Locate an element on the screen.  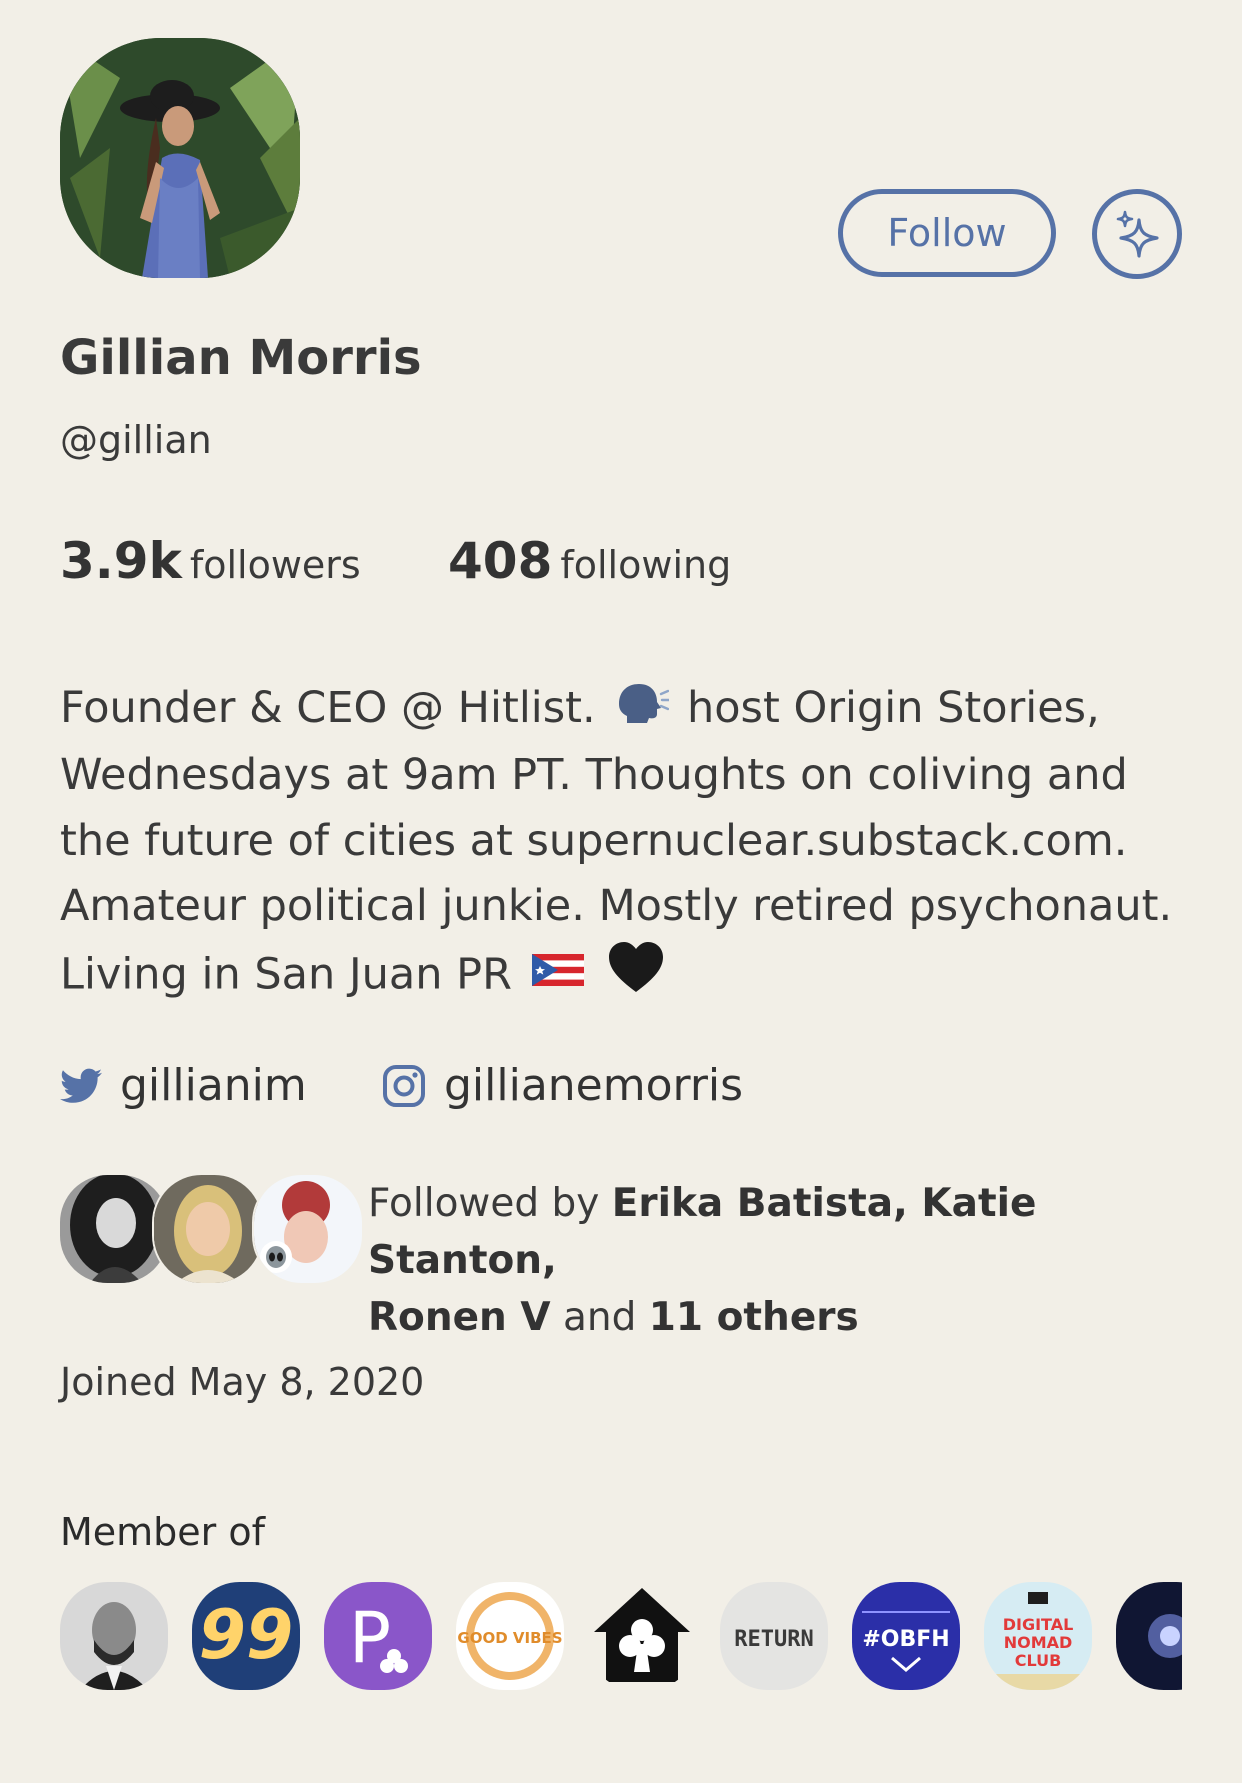
club-blue-pattern is located at coordinates (1149, 1636).